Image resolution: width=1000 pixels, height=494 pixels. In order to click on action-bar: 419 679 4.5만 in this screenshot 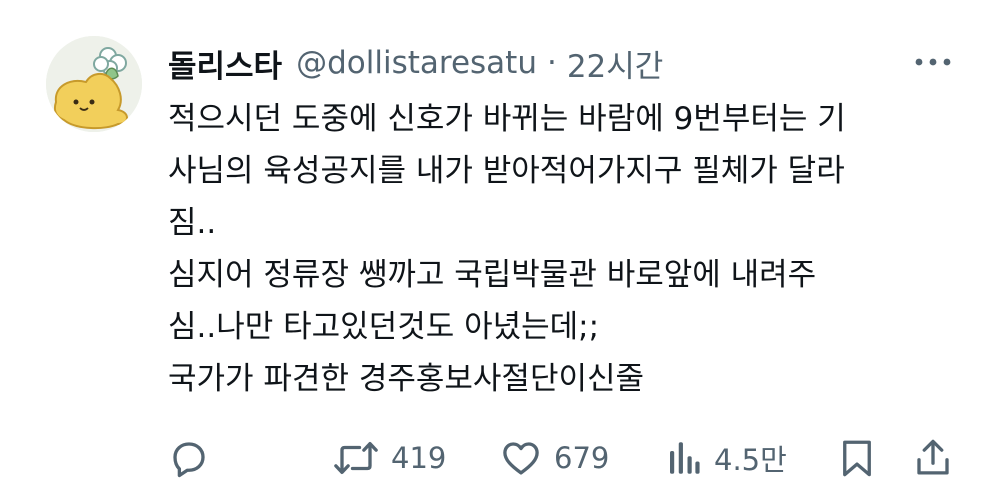, I will do `click(500, 458)`.